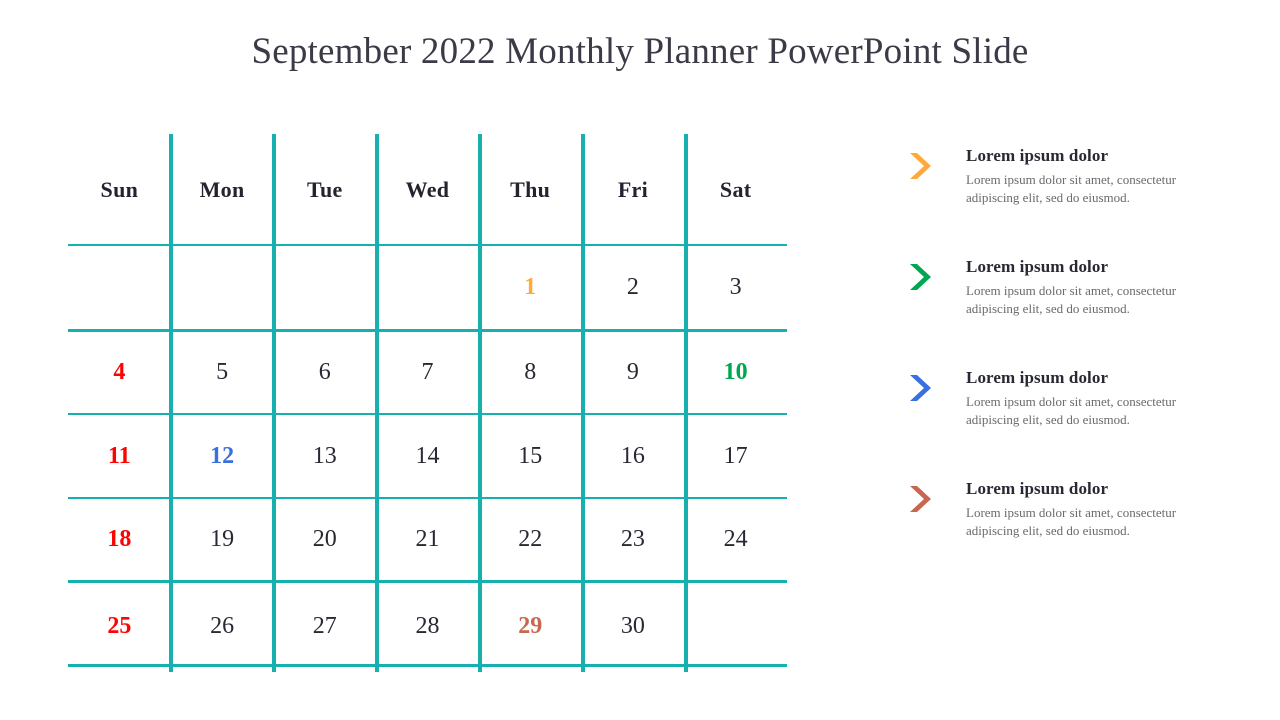  I want to click on day-number: 17, so click(735, 455).